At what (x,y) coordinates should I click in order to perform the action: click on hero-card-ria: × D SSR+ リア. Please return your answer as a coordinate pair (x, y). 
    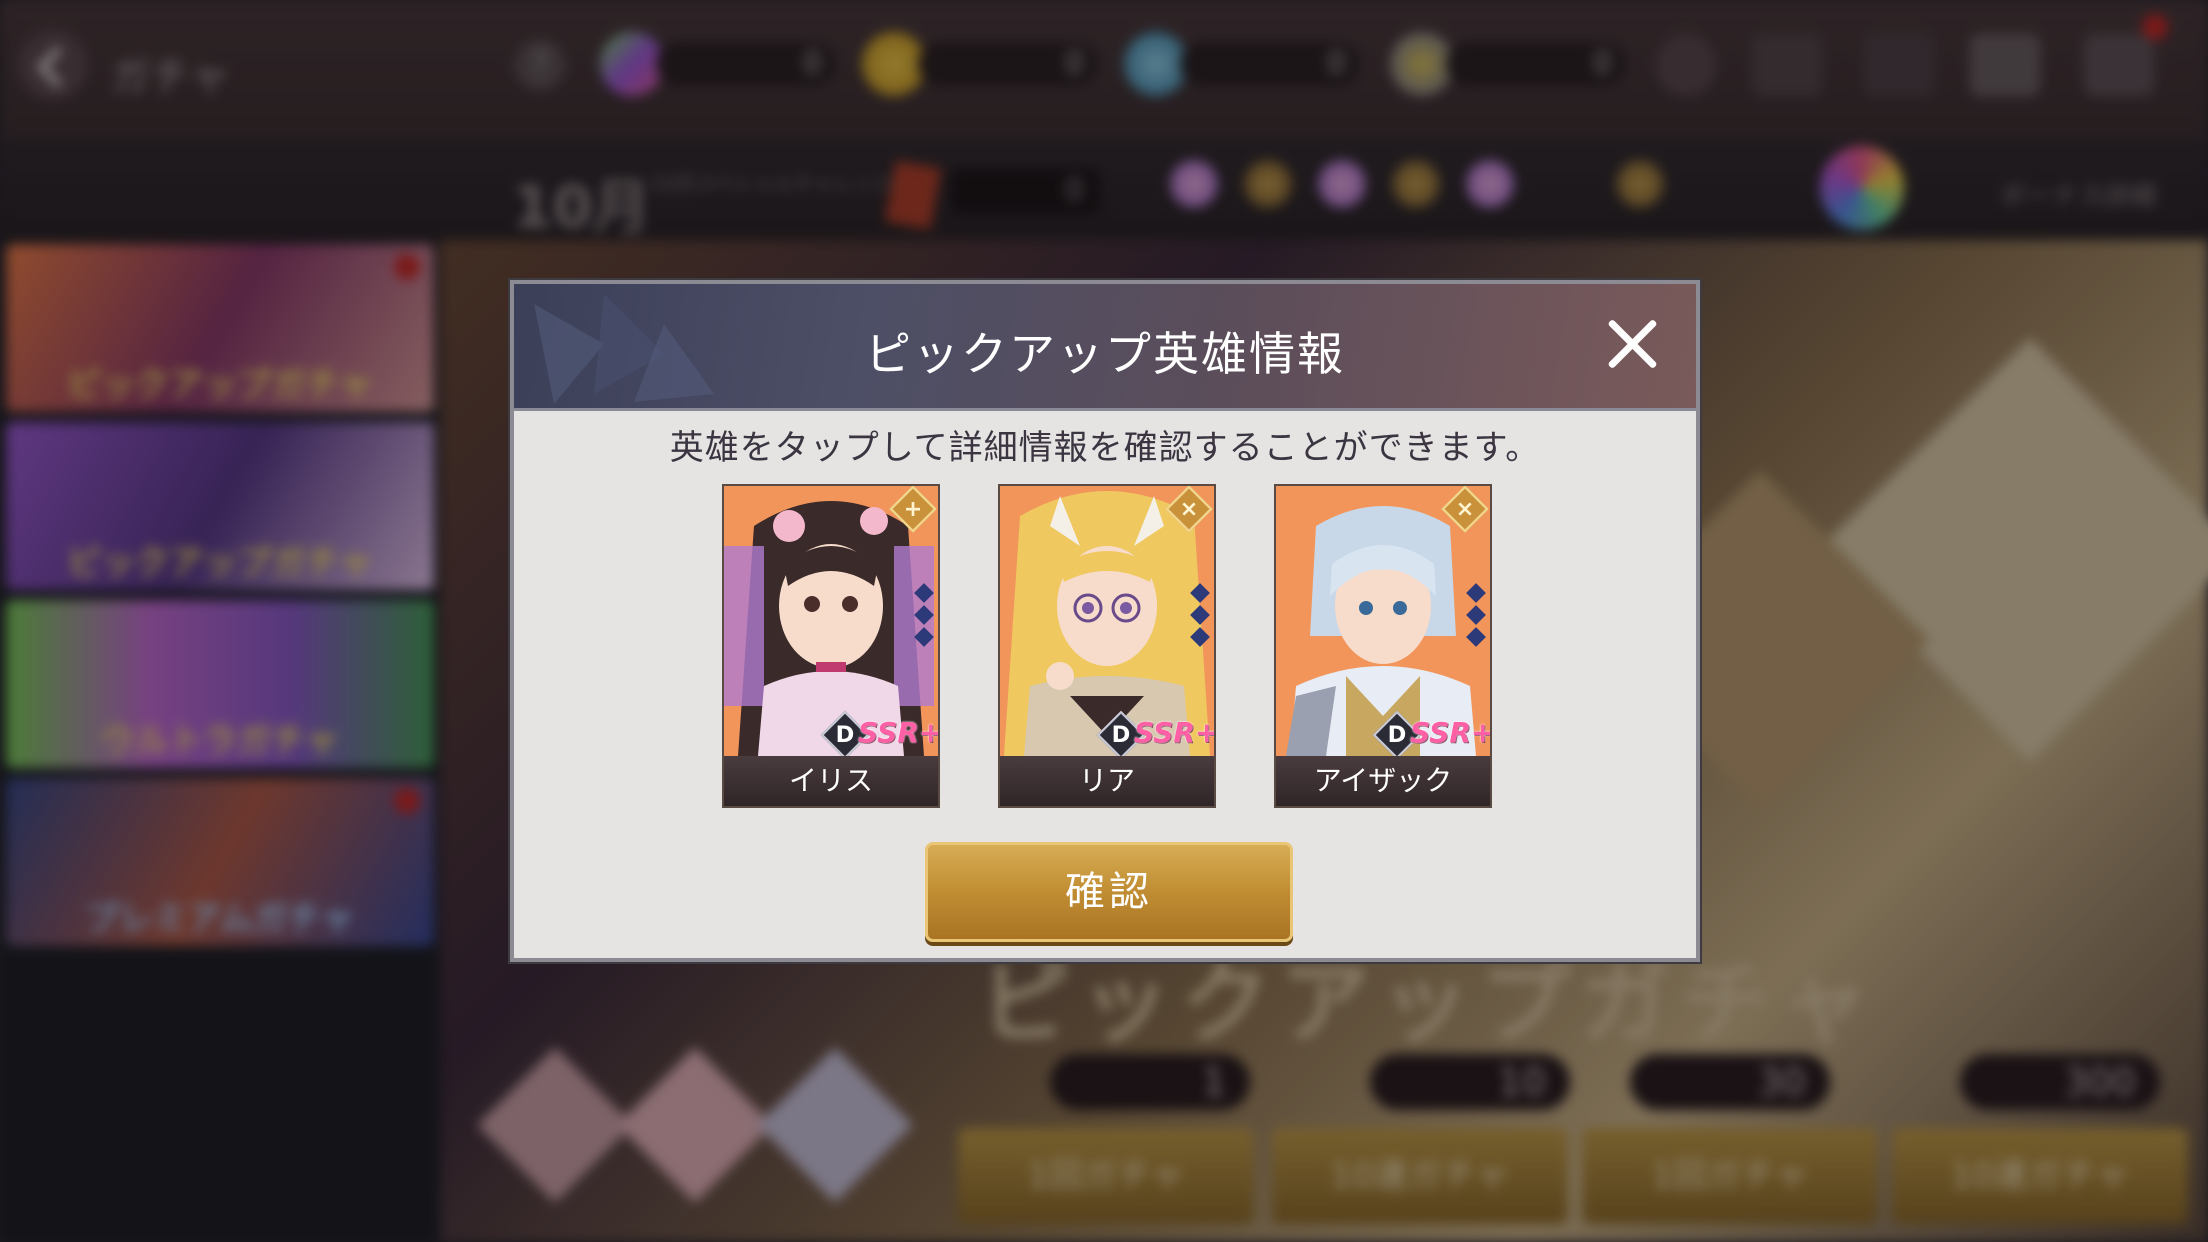
    Looking at the image, I should click on (1107, 646).